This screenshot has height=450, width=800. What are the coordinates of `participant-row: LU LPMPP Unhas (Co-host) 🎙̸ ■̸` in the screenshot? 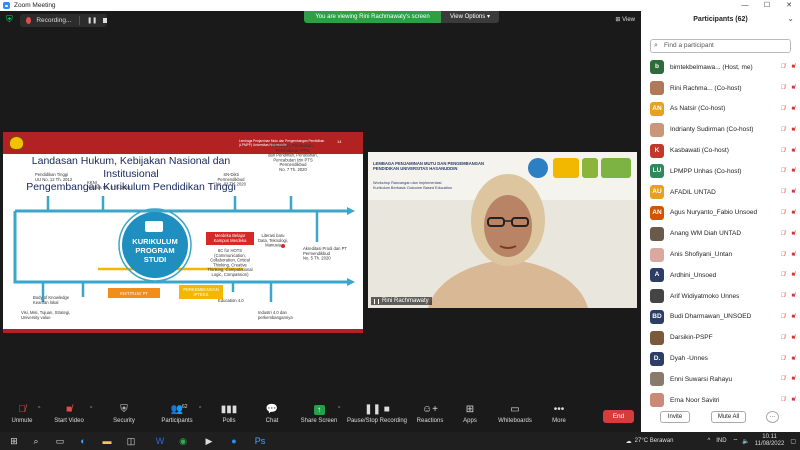 It's located at (720, 171).